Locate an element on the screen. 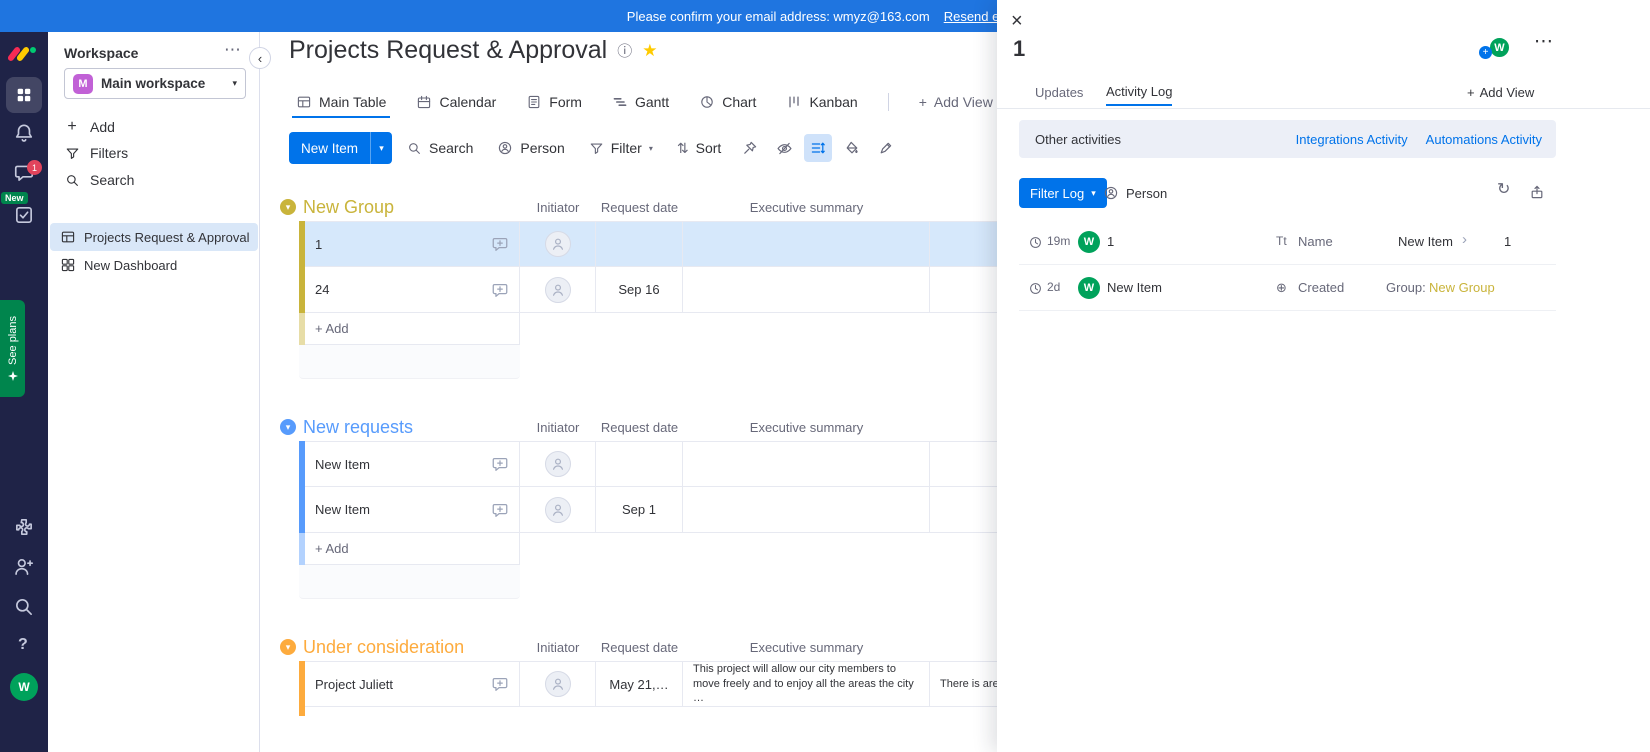 The image size is (1650, 752). export-icon is located at coordinates (1537, 192).